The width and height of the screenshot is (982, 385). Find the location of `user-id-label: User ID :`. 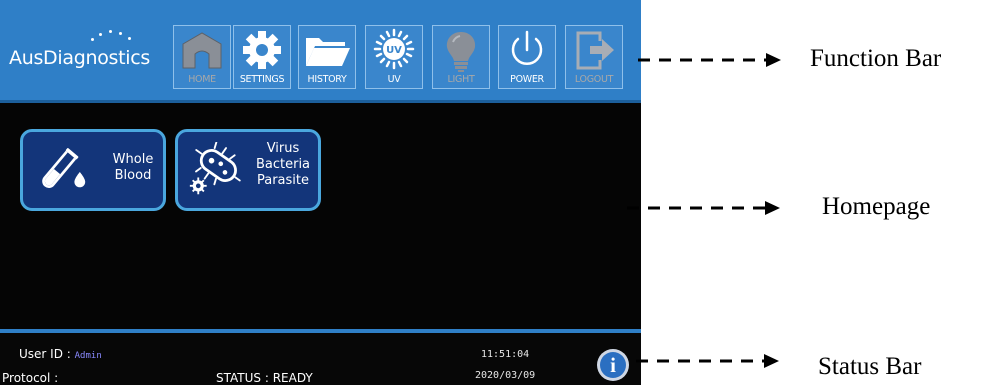

user-id-label: User ID : is located at coordinates (45, 354).